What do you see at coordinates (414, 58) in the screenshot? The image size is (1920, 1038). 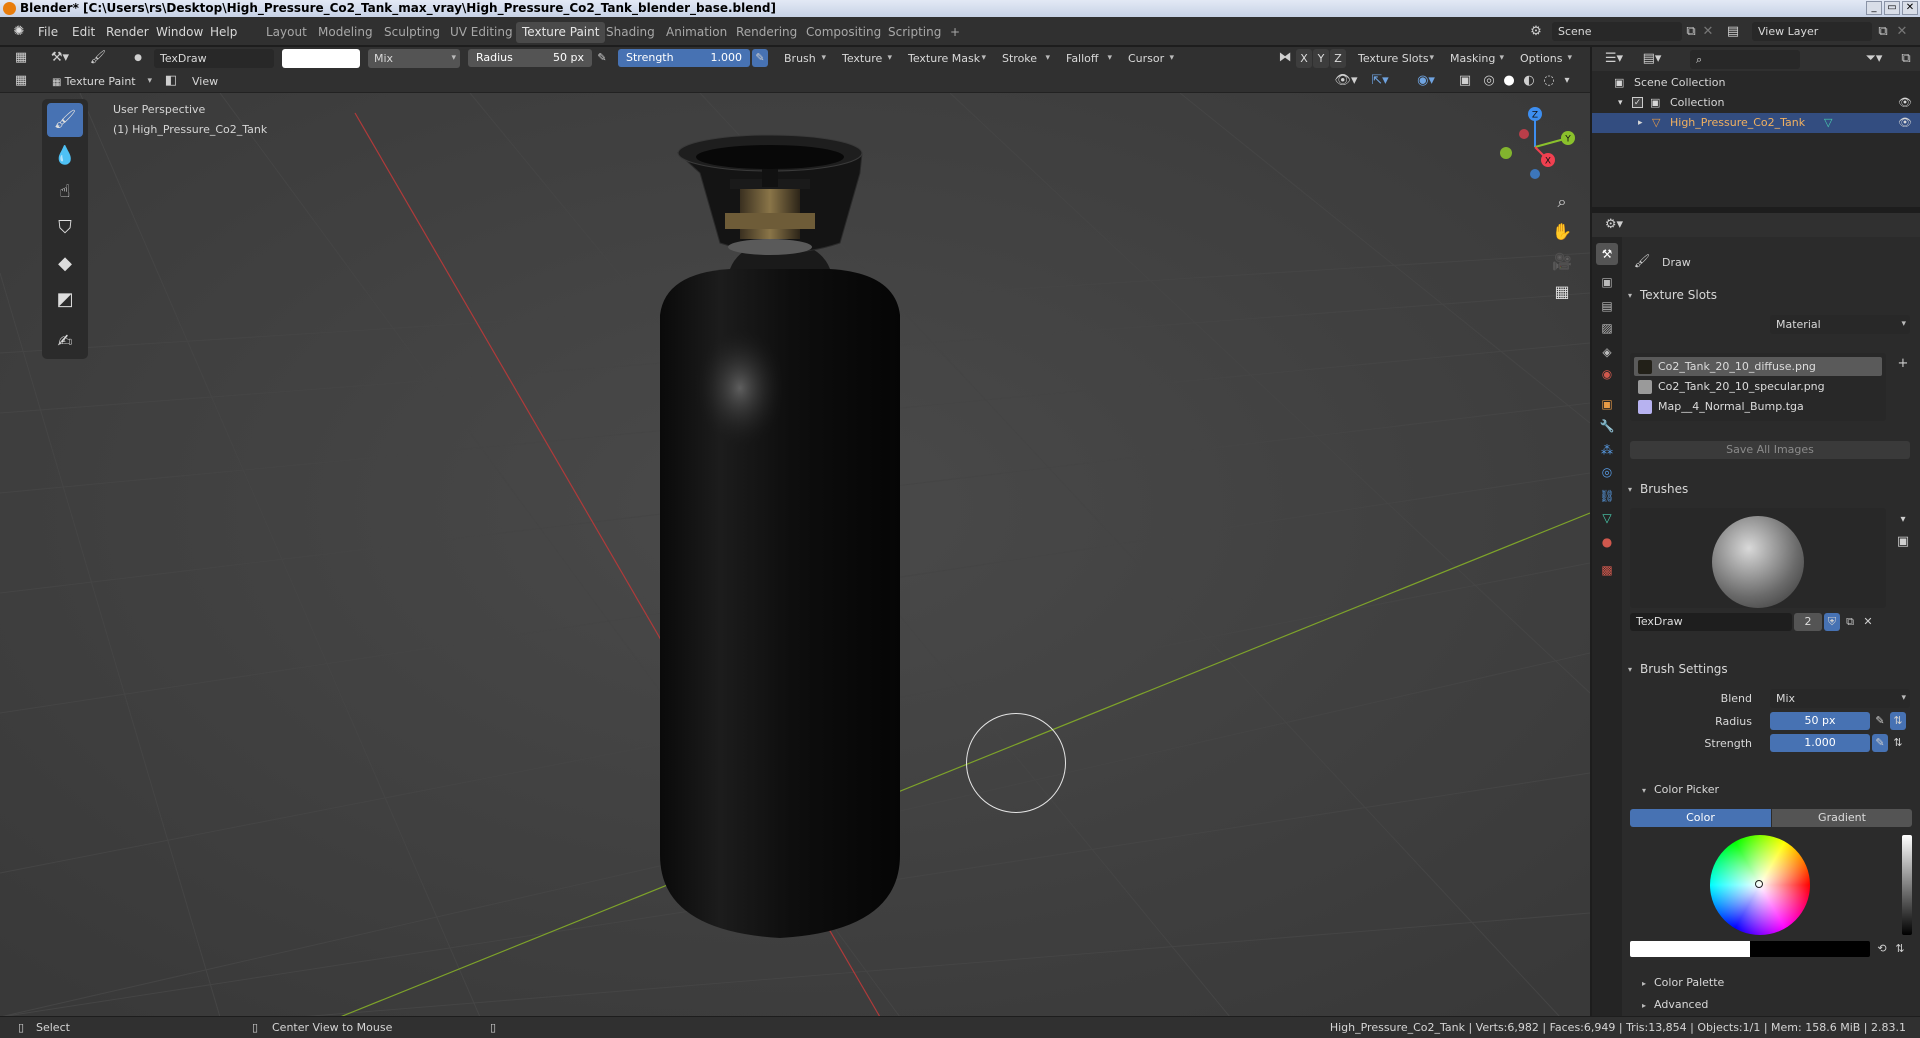 I see `blend-mode-dropdown: Mix ▾` at bounding box center [414, 58].